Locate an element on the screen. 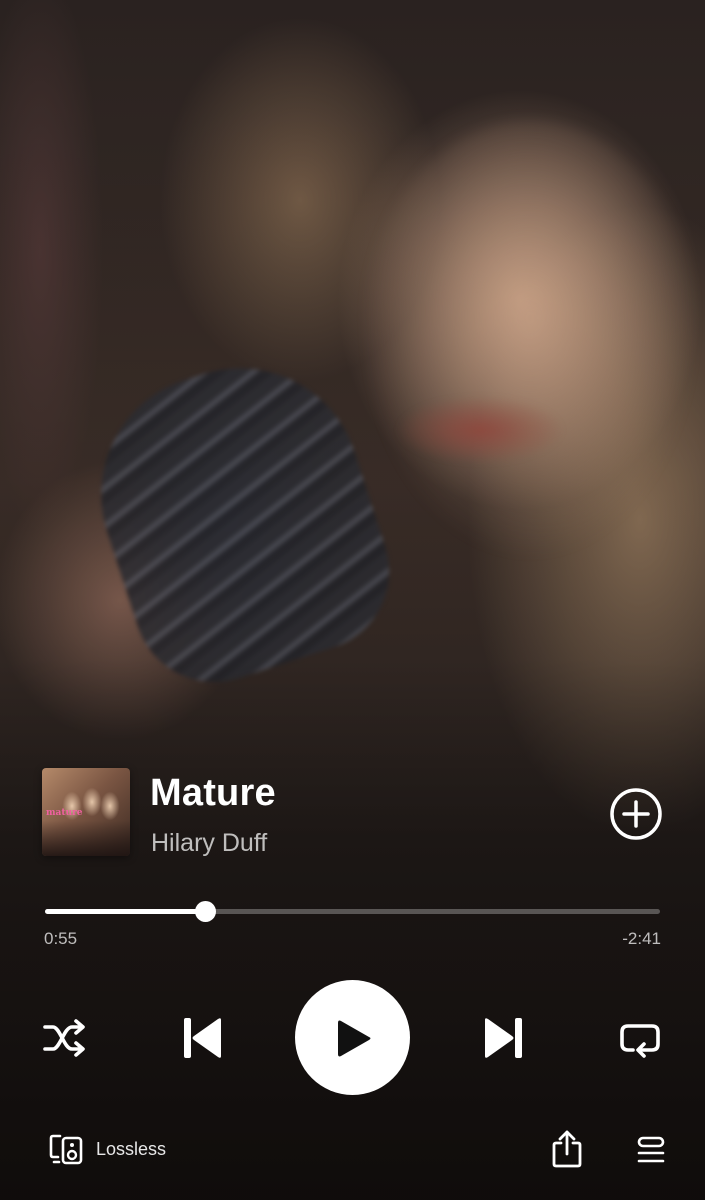  queue-icon is located at coordinates (651, 1149).